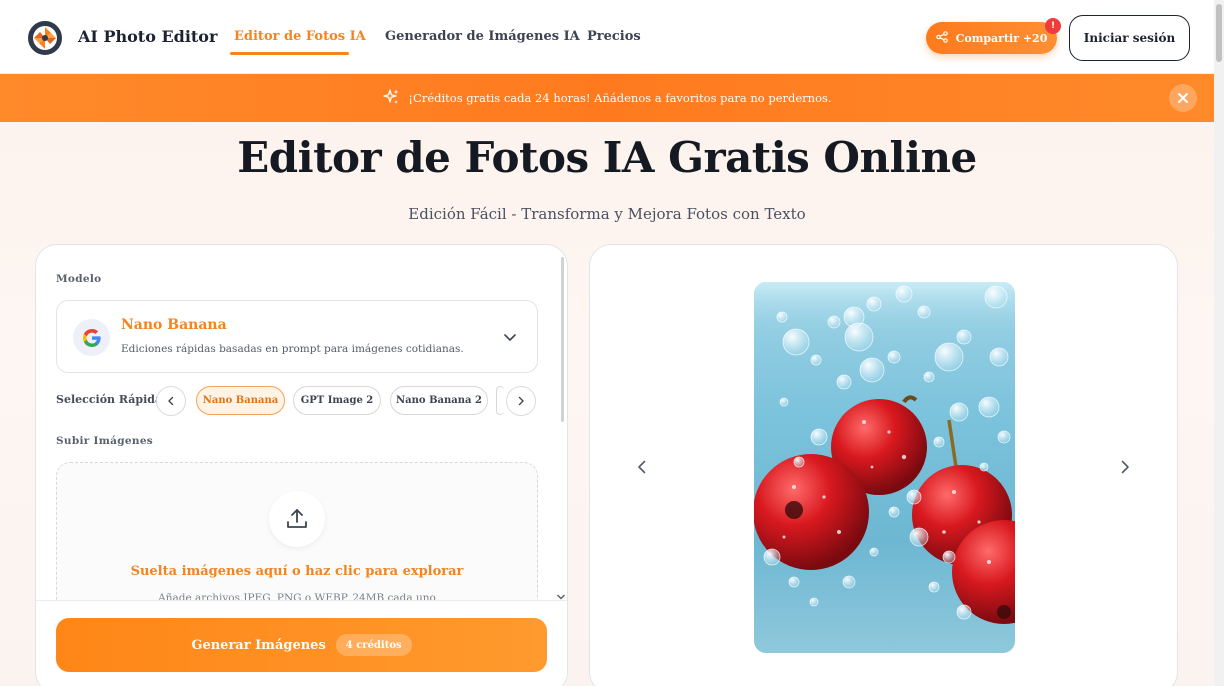 The image size is (1224, 686). I want to click on notification-badge: !, so click(1053, 26).